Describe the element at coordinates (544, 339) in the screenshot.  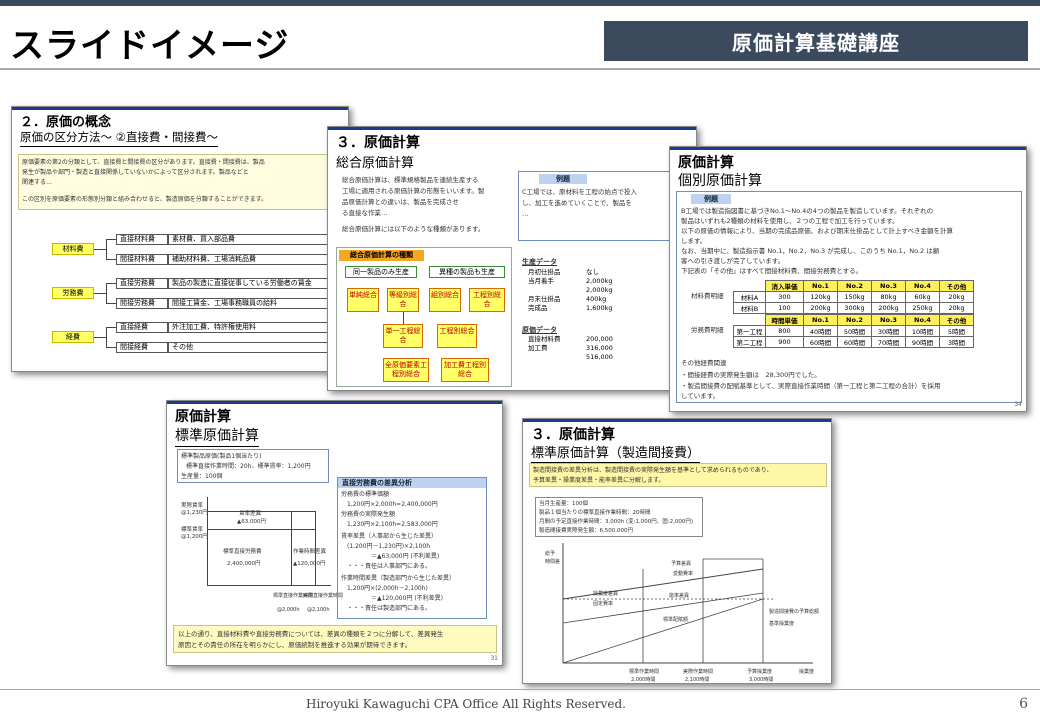
I see `row-label: 直接材料費` at that location.